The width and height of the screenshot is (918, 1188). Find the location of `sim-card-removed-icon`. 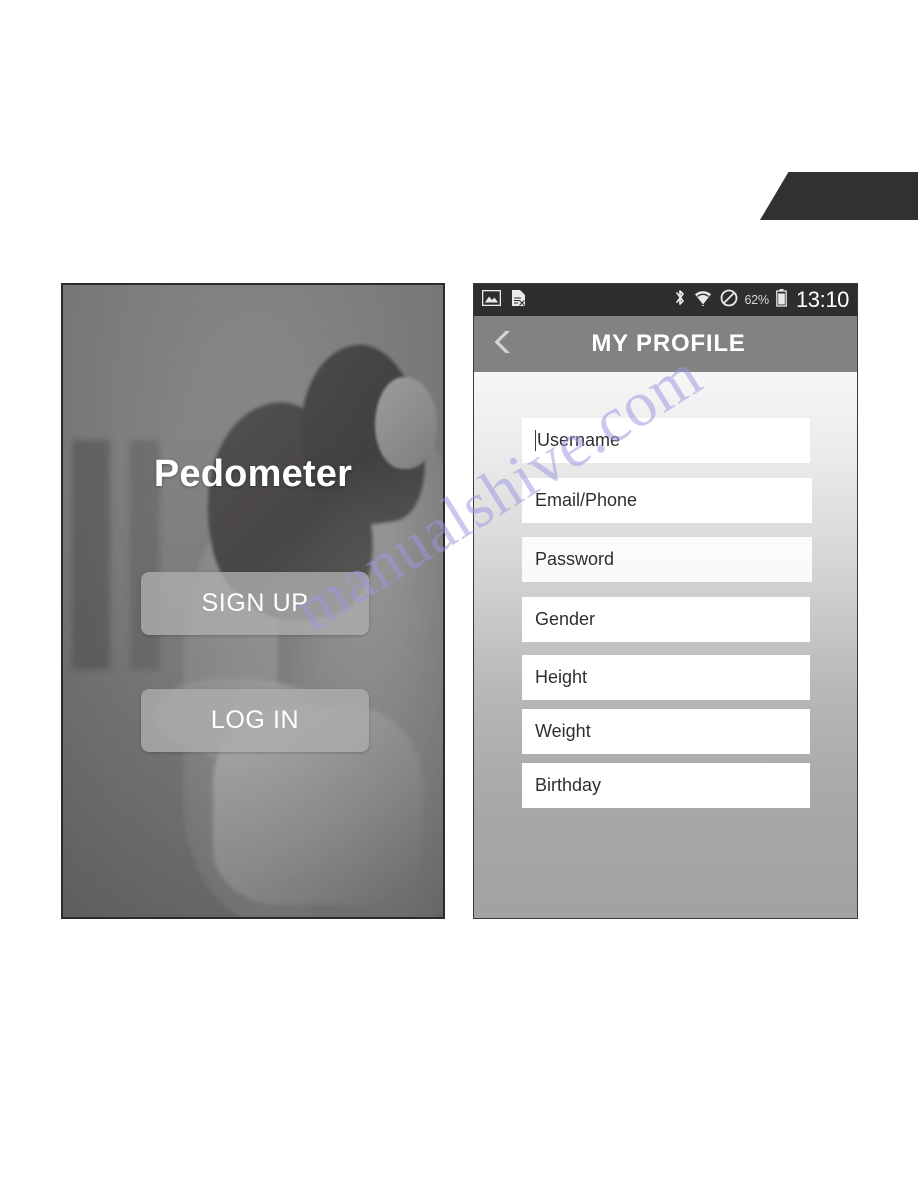

sim-card-removed-icon is located at coordinates (518, 300).